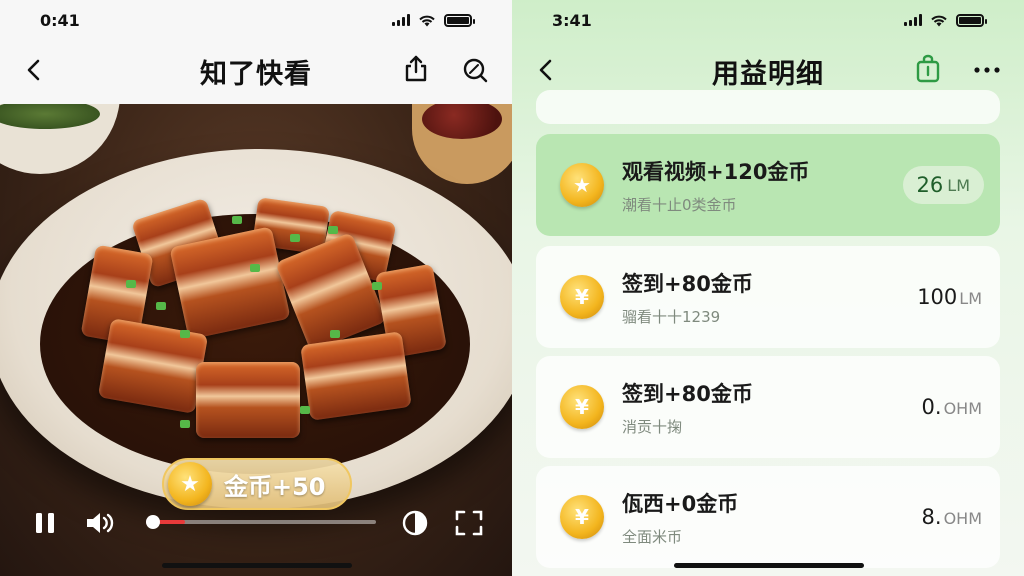  What do you see at coordinates (652, 536) in the screenshot?
I see `item-subtitle: 全面米币` at bounding box center [652, 536].